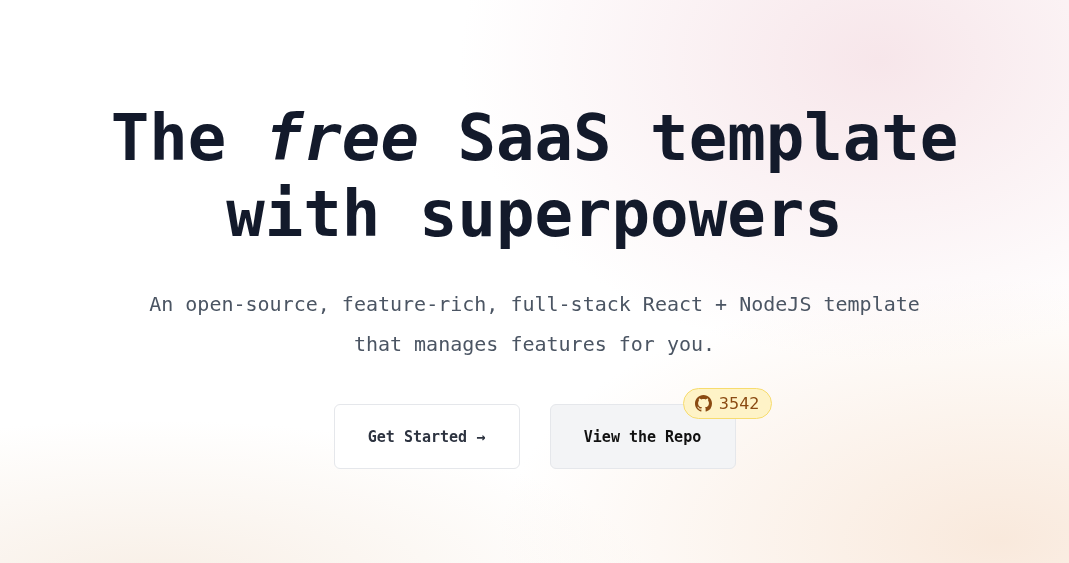  Describe the element at coordinates (727, 403) in the screenshot. I see `star-count-badge: 3542` at that location.